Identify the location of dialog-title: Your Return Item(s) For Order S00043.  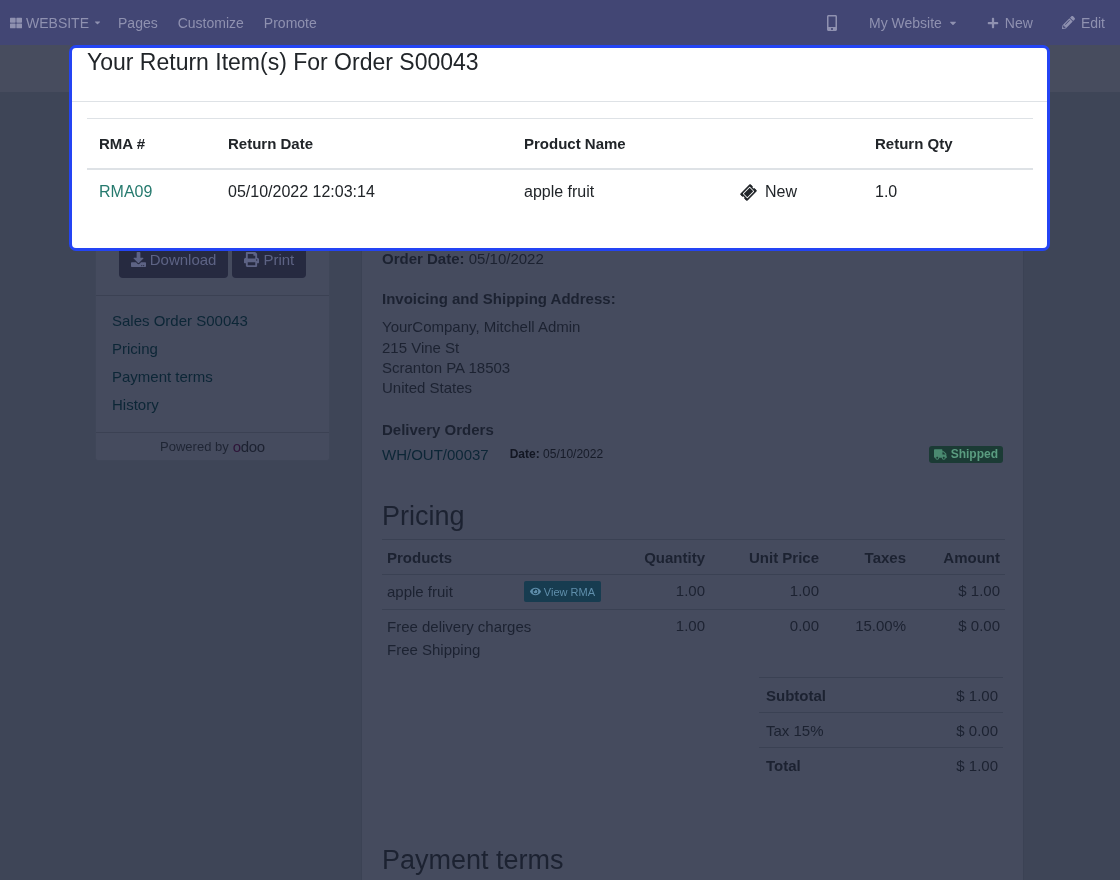
(283, 62).